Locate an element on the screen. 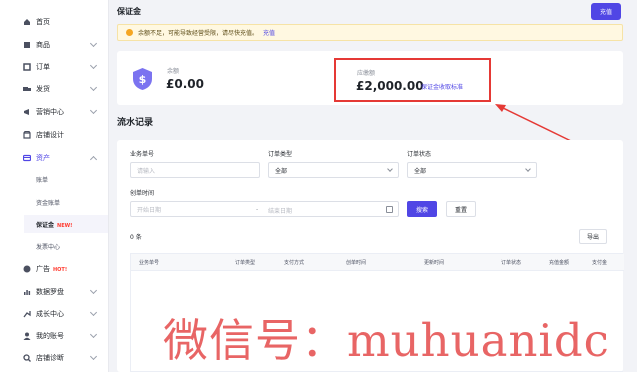  table-header: 业务单号 订单类型 支付方式 创单时间 更新时间 订单状态 充值金额 支付金 is located at coordinates (377, 262).